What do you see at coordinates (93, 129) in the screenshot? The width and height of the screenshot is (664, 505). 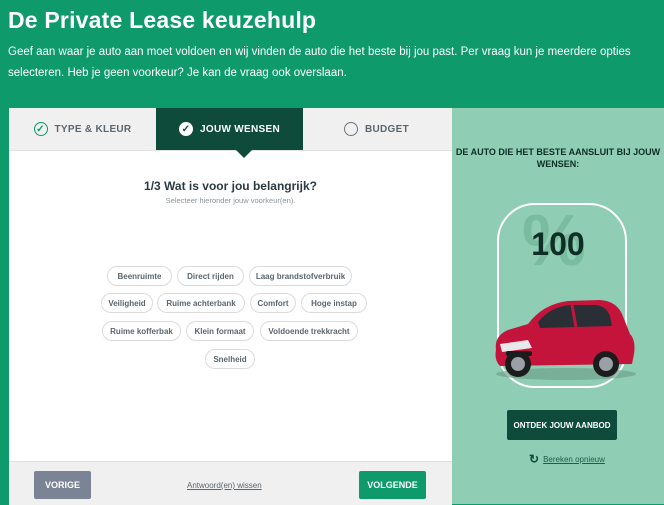 I see `tab-label: TYPE & KLEUR` at bounding box center [93, 129].